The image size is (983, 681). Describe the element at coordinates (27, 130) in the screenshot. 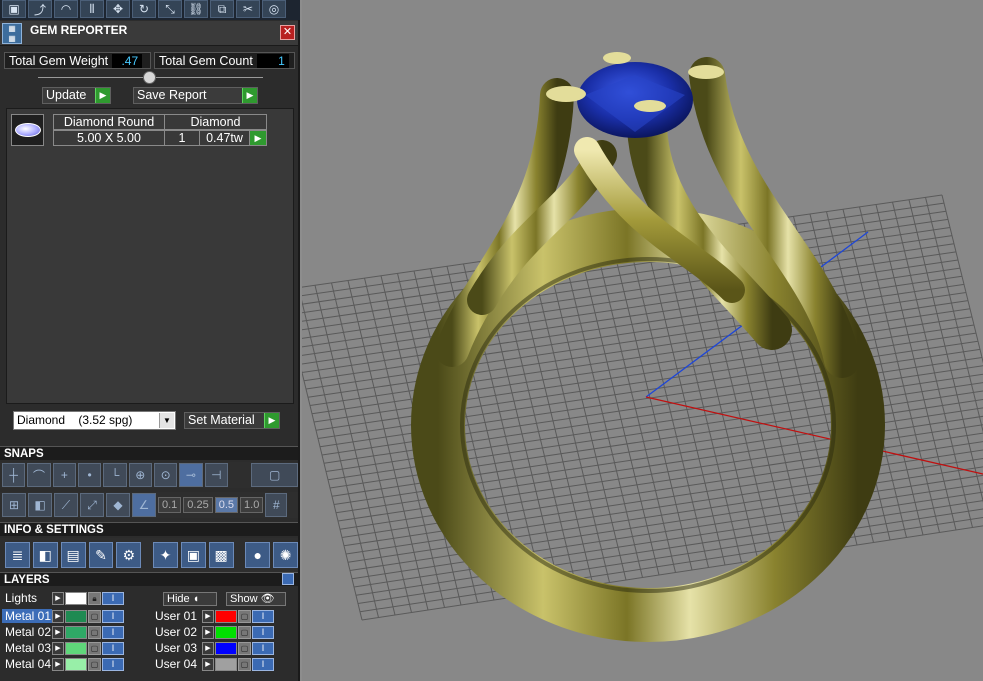

I see `round-gem-icon` at that location.